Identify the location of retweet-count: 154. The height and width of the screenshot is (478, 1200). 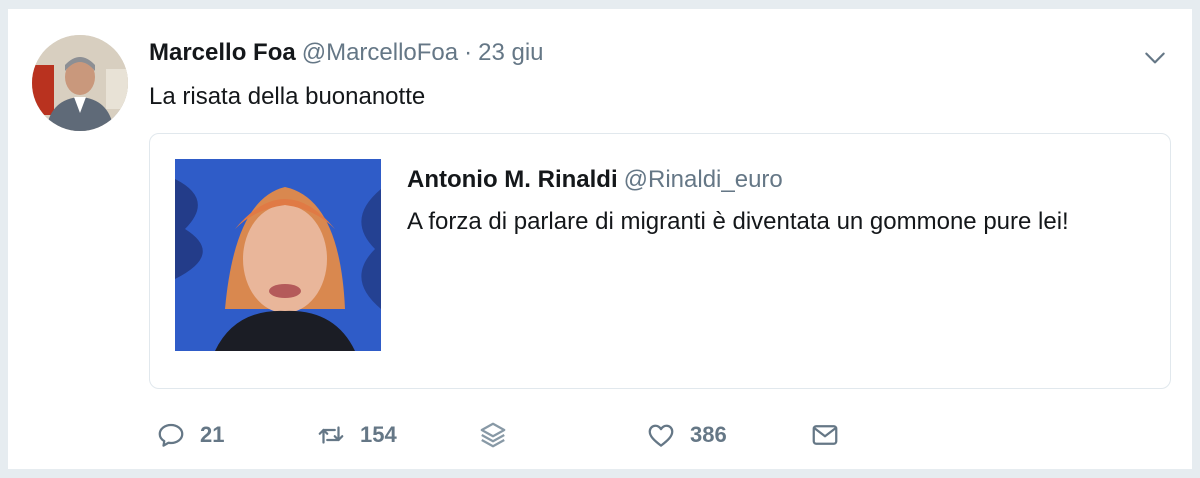
(378, 434).